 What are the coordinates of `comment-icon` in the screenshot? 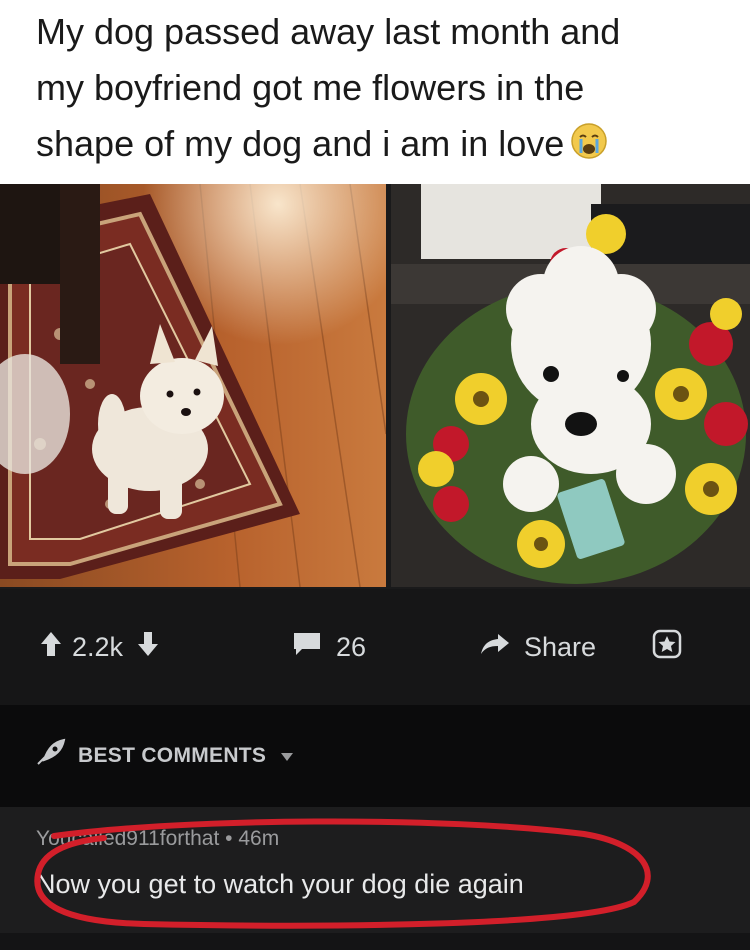 It's located at (307, 647).